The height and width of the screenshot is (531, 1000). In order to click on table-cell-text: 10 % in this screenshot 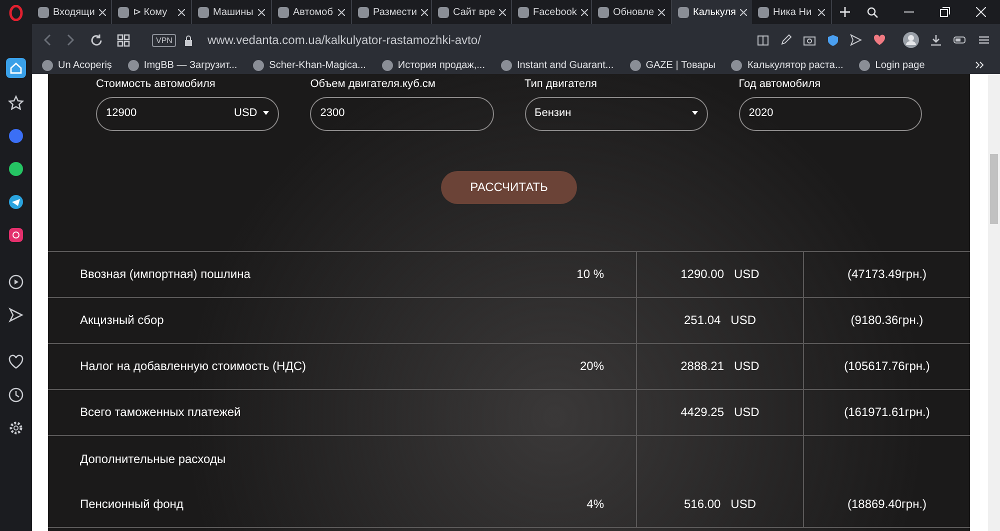, I will do `click(590, 274)`.